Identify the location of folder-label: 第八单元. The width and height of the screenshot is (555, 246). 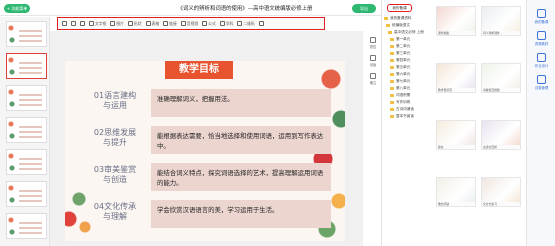
(403, 88).